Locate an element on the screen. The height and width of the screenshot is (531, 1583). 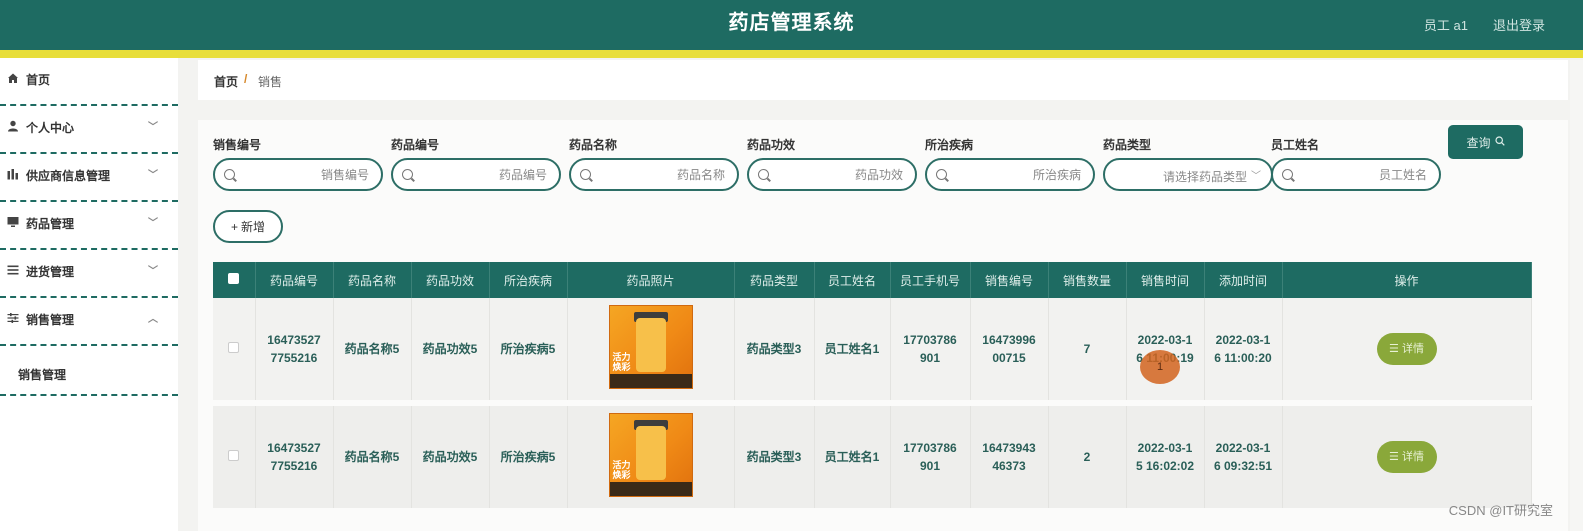
cell-sale-no: 16473996 00715 is located at coordinates (1009, 350).